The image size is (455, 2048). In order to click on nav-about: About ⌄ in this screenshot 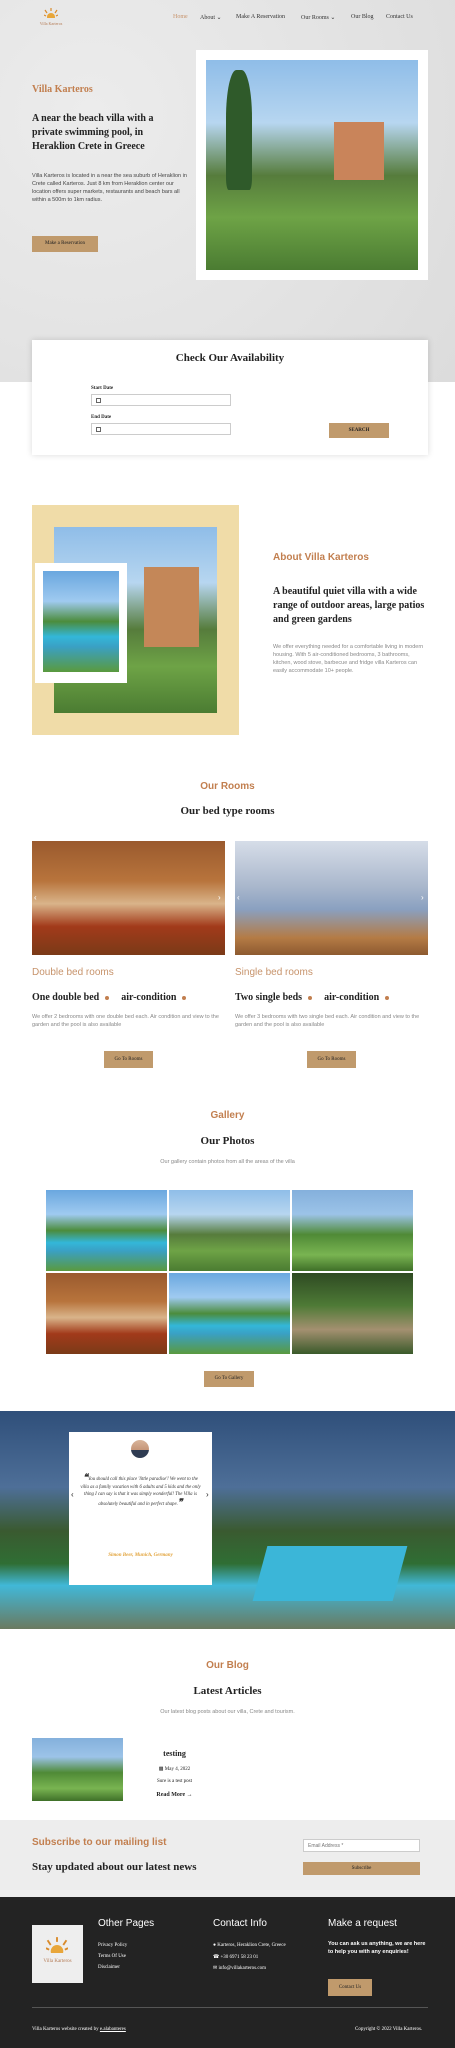, I will do `click(211, 17)`.